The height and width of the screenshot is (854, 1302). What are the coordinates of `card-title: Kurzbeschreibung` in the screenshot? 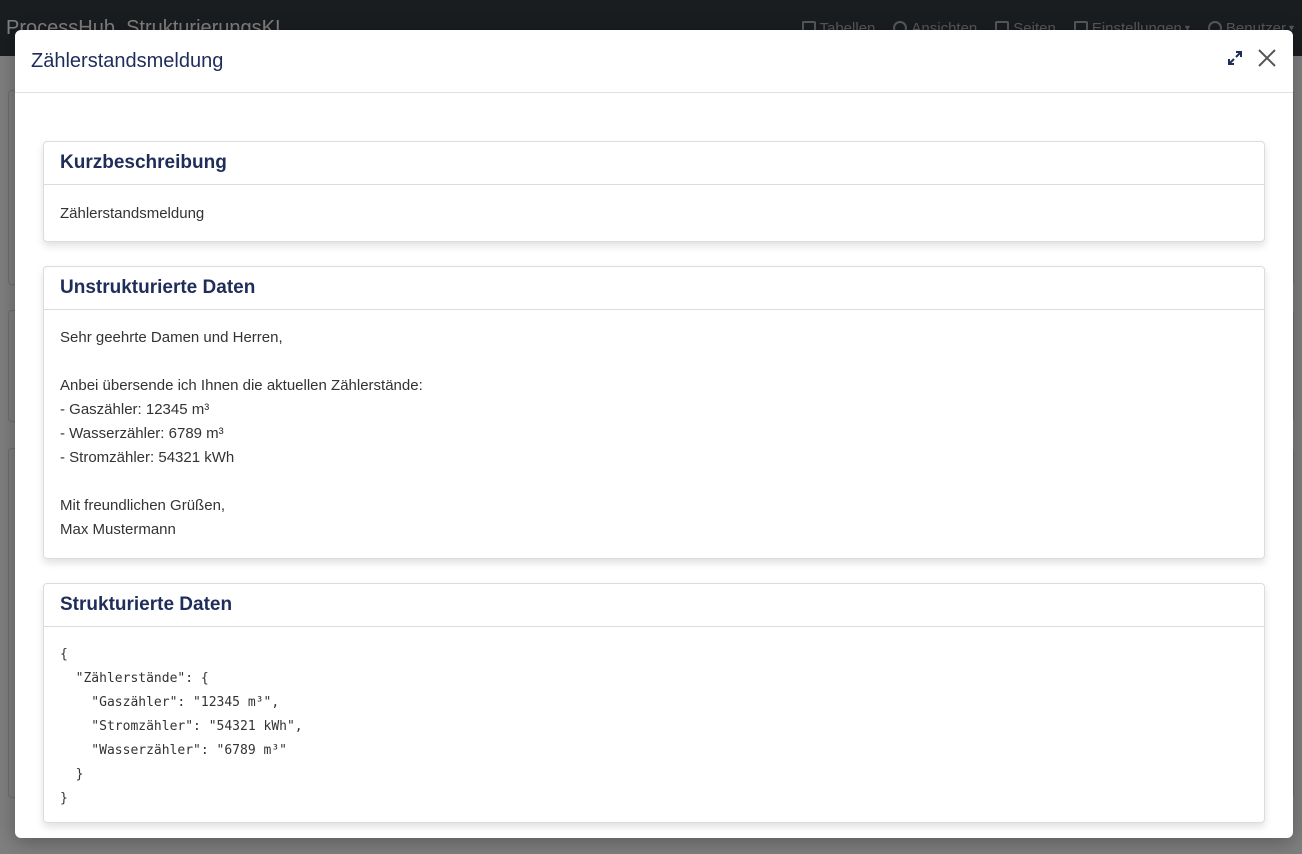 It's located at (143, 162).